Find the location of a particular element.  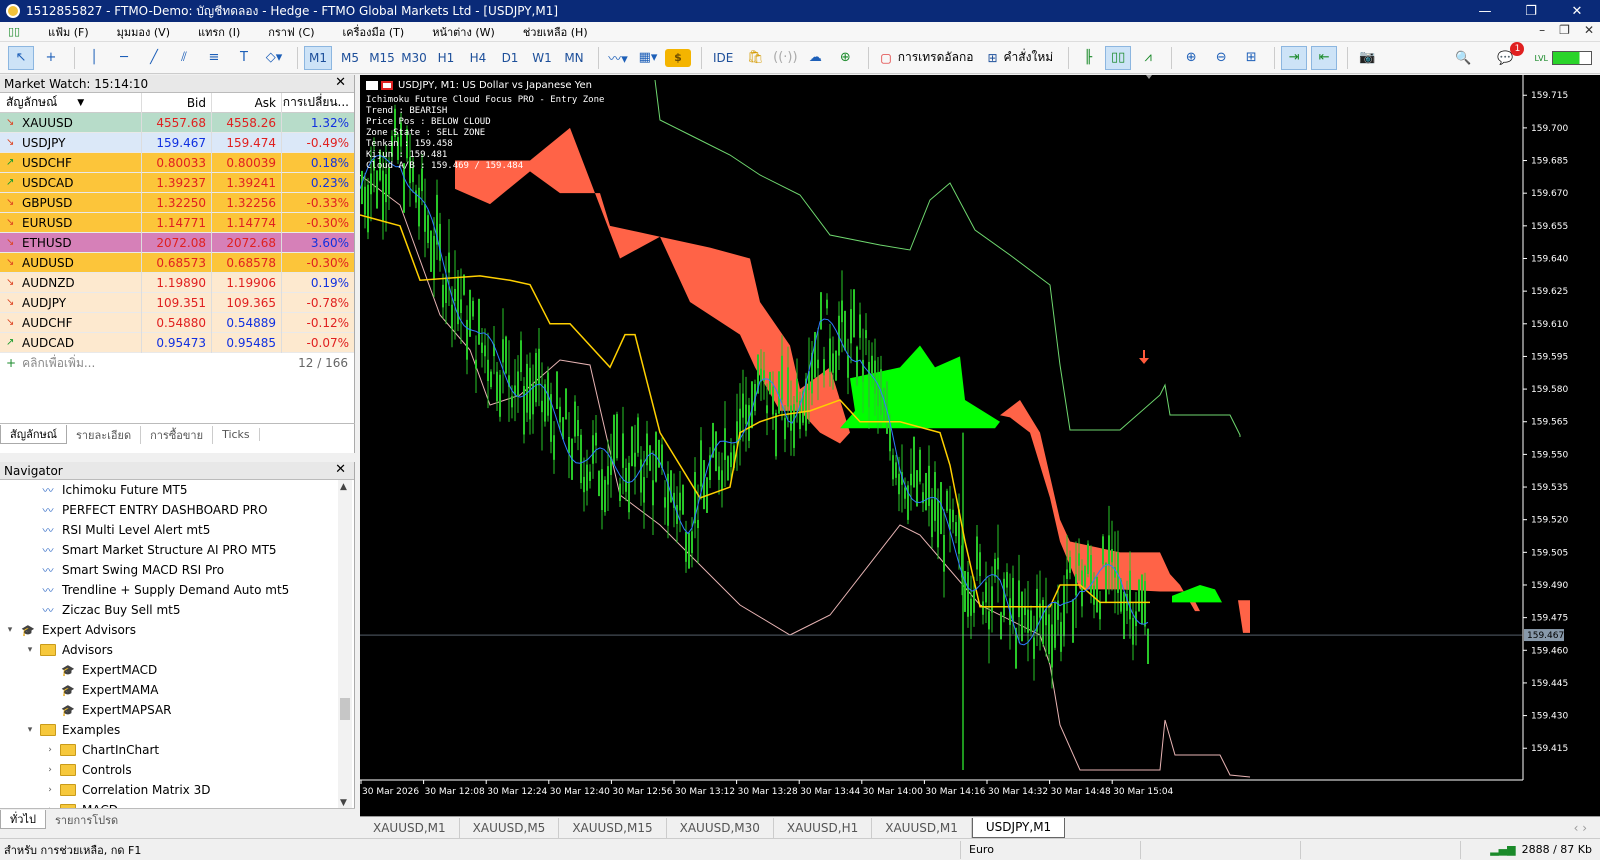

close-button: ✕ is located at coordinates (1577, 11).